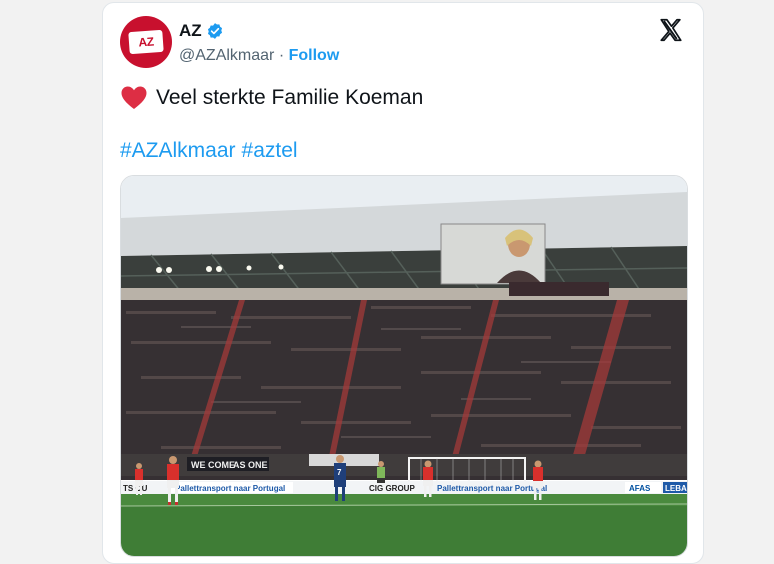 This screenshot has width=774, height=564. What do you see at coordinates (671, 30) in the screenshot?
I see `x-logo-icon` at bounding box center [671, 30].